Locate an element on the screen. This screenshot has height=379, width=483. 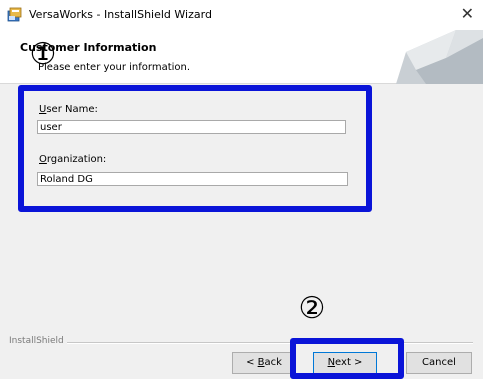
footer-divider is located at coordinates (270, 343).